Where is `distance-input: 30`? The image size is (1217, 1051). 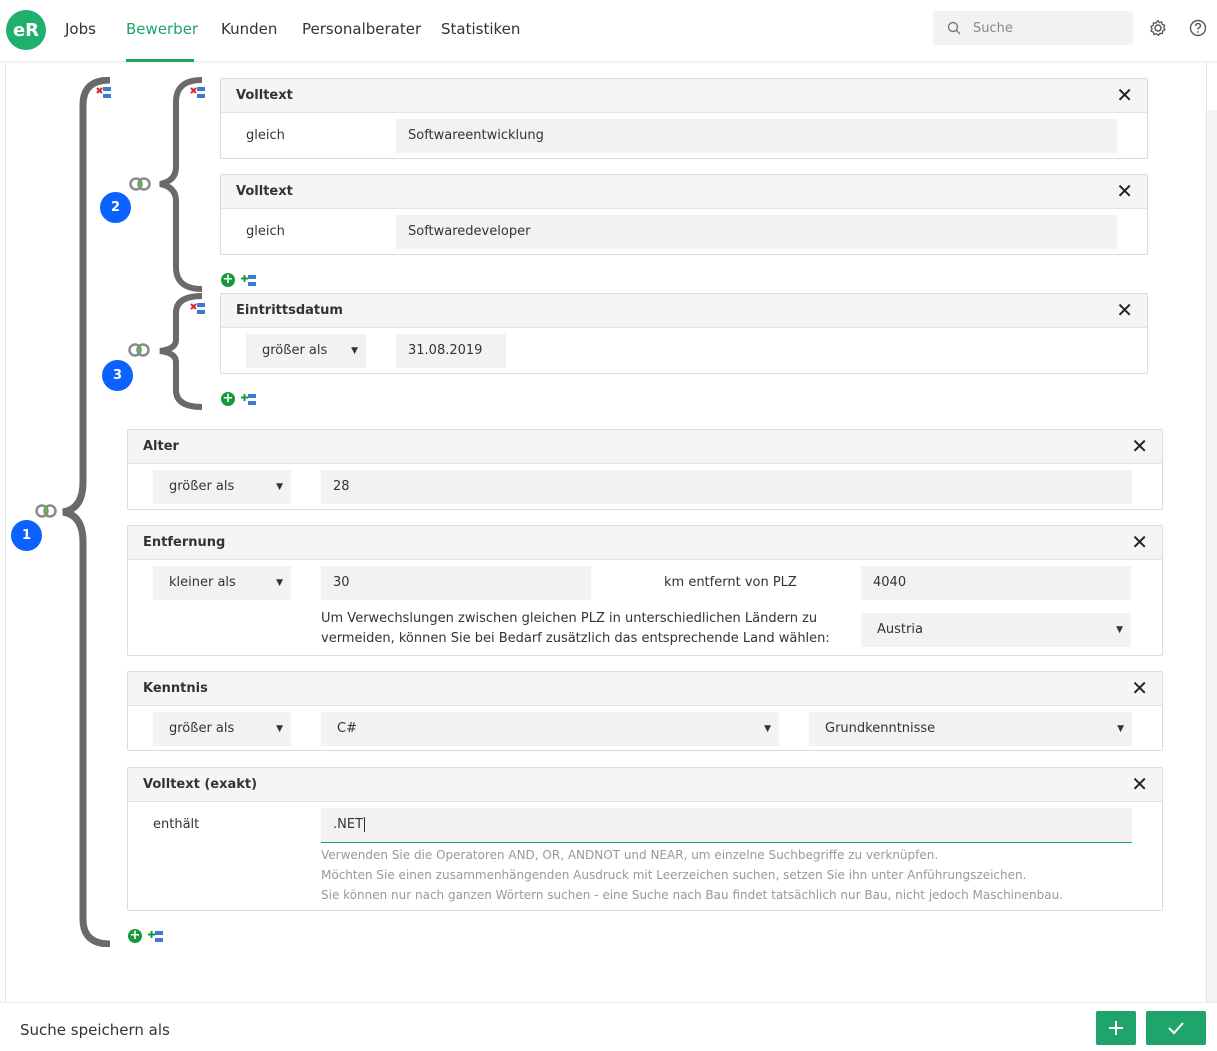 distance-input: 30 is located at coordinates (456, 583).